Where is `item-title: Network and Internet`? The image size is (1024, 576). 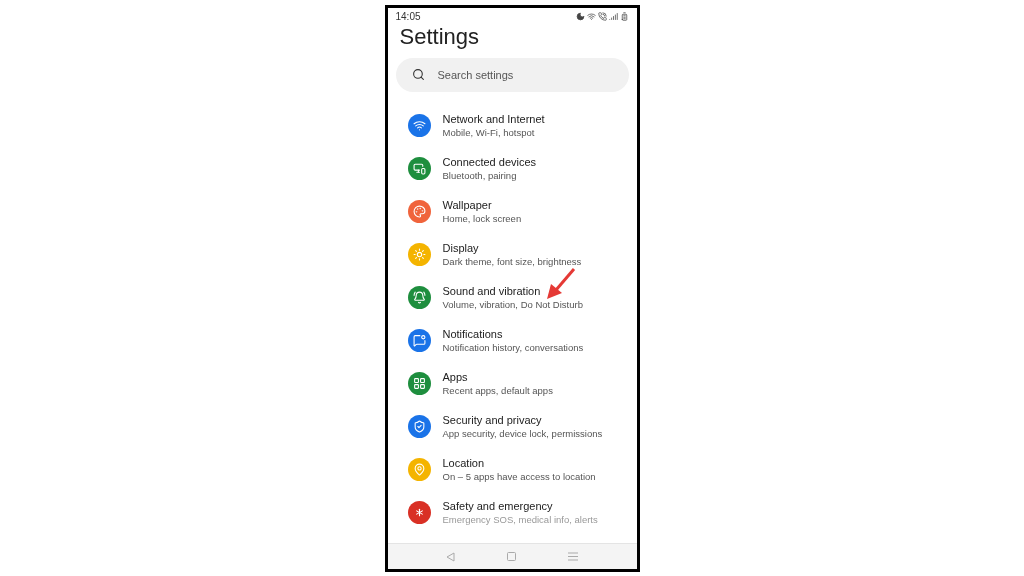 item-title: Network and Internet is located at coordinates (493, 119).